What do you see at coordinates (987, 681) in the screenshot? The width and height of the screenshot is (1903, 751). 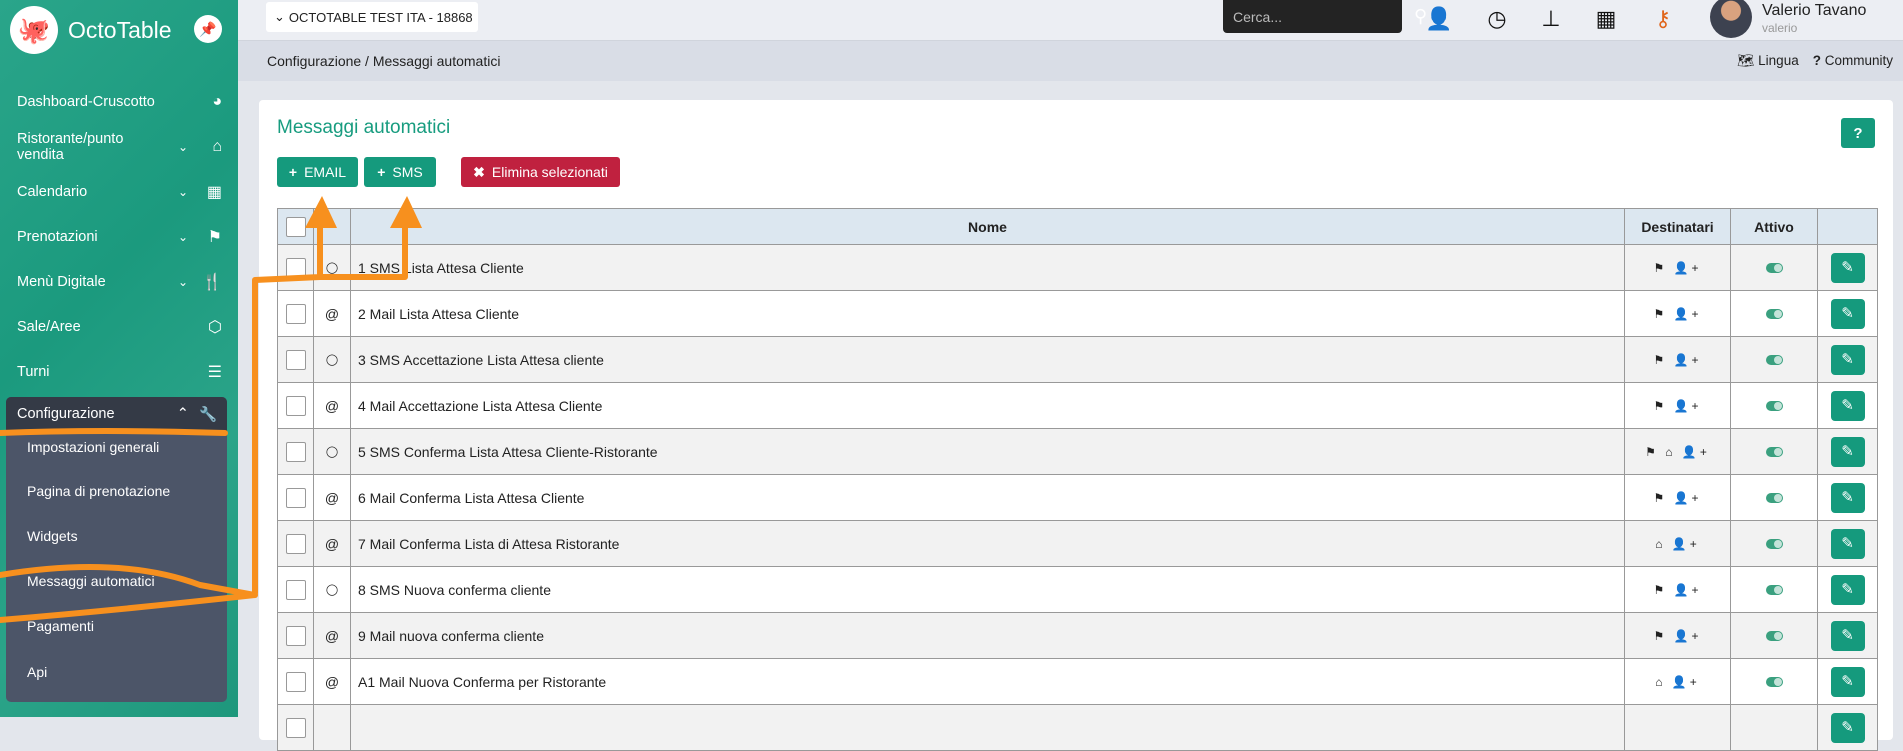 I see `message-name: A1 Mail Nuova Conferma per Ristorante` at bounding box center [987, 681].